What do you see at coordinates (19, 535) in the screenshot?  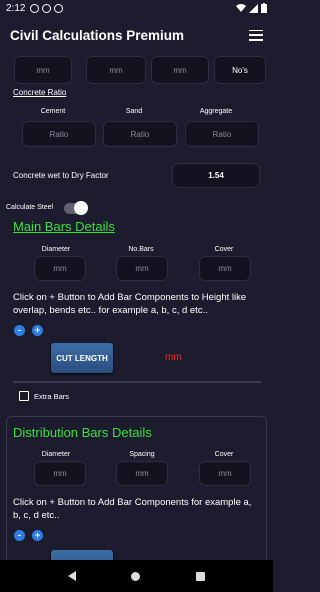 I see `dist-remove-button: -` at bounding box center [19, 535].